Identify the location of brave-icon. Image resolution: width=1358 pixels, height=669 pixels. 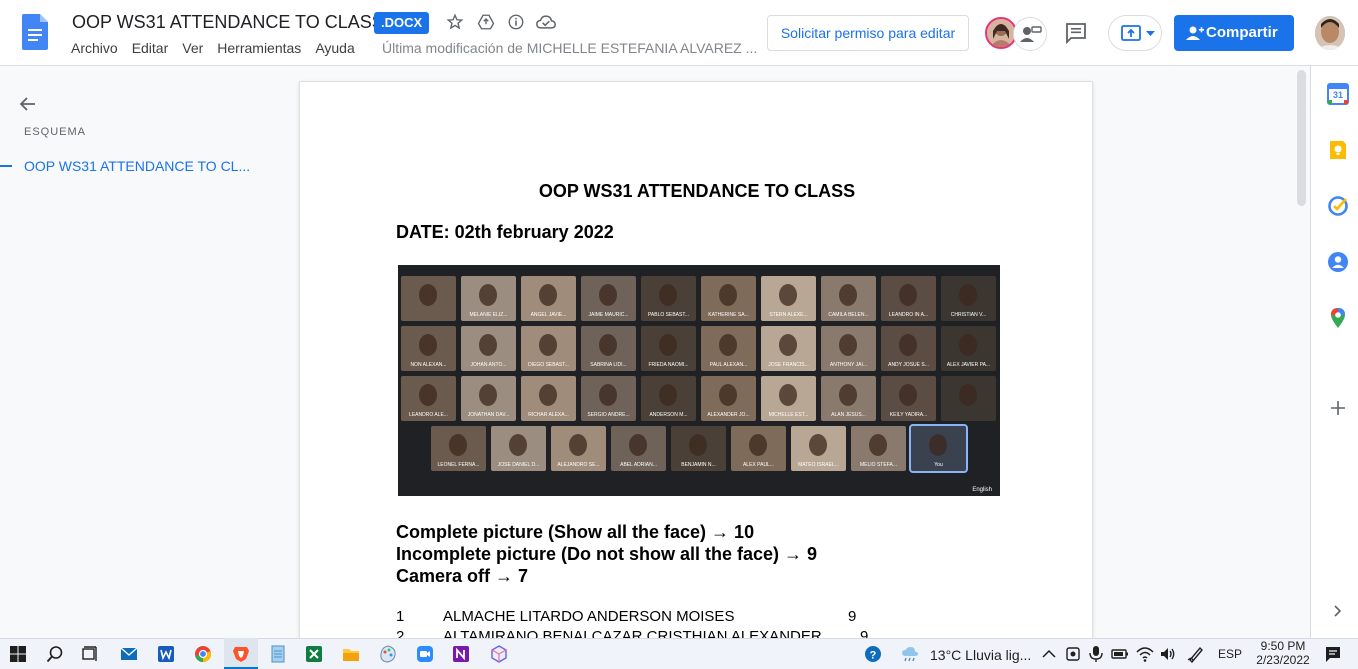
(241, 654).